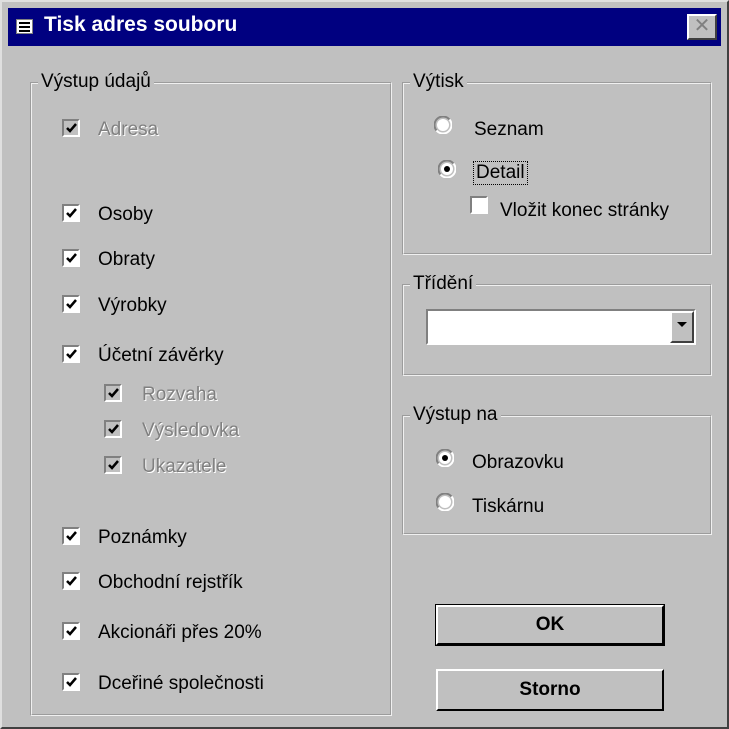 Image resolution: width=729 pixels, height=729 pixels. I want to click on checkbox-vyrobky, so click(71, 304).